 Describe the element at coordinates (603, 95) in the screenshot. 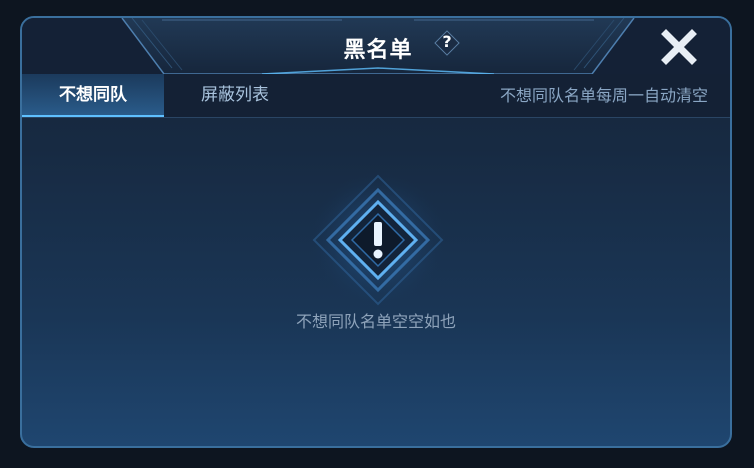

I see `weekly-reset-note: 不想同队名单每周一自动清空` at that location.